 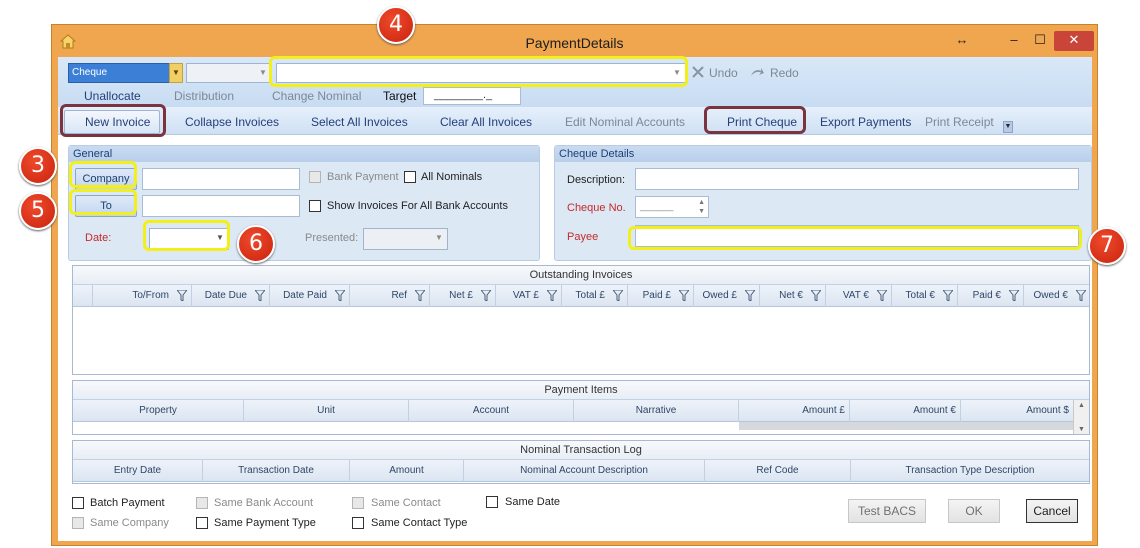 I want to click on ribbon-item-collapse-invoices: Collapse Invoices, so click(x=232, y=122).